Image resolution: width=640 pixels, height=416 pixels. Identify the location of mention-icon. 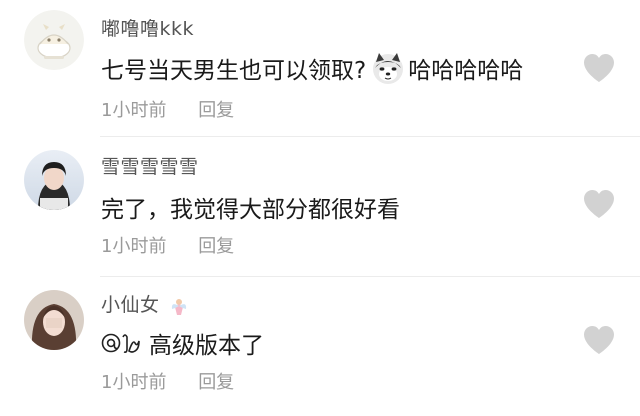
(122, 343).